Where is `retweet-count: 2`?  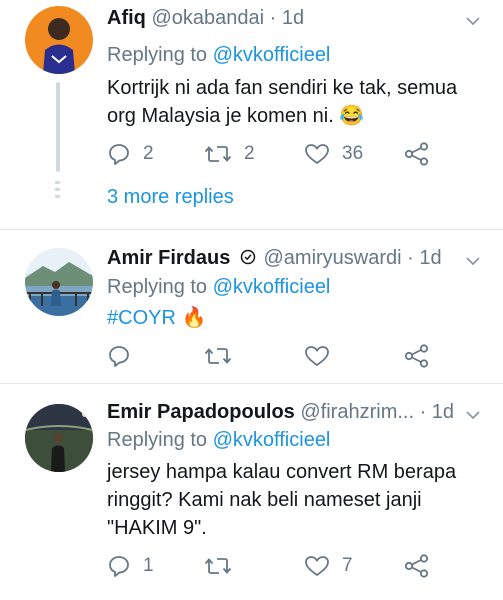
retweet-count: 2 is located at coordinates (249, 153).